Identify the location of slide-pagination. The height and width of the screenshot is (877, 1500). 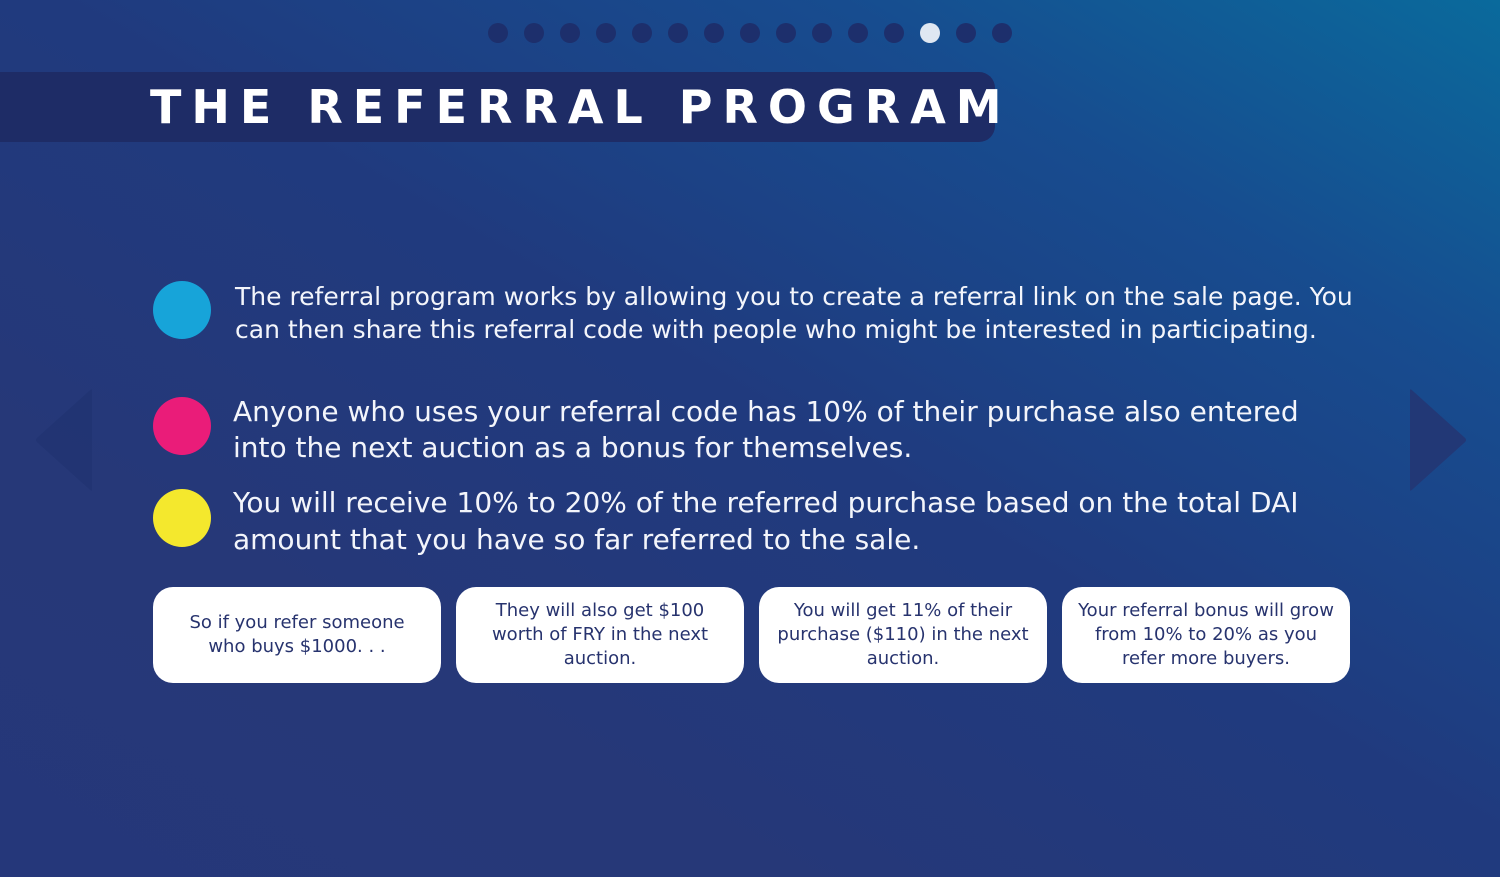
(750, 33).